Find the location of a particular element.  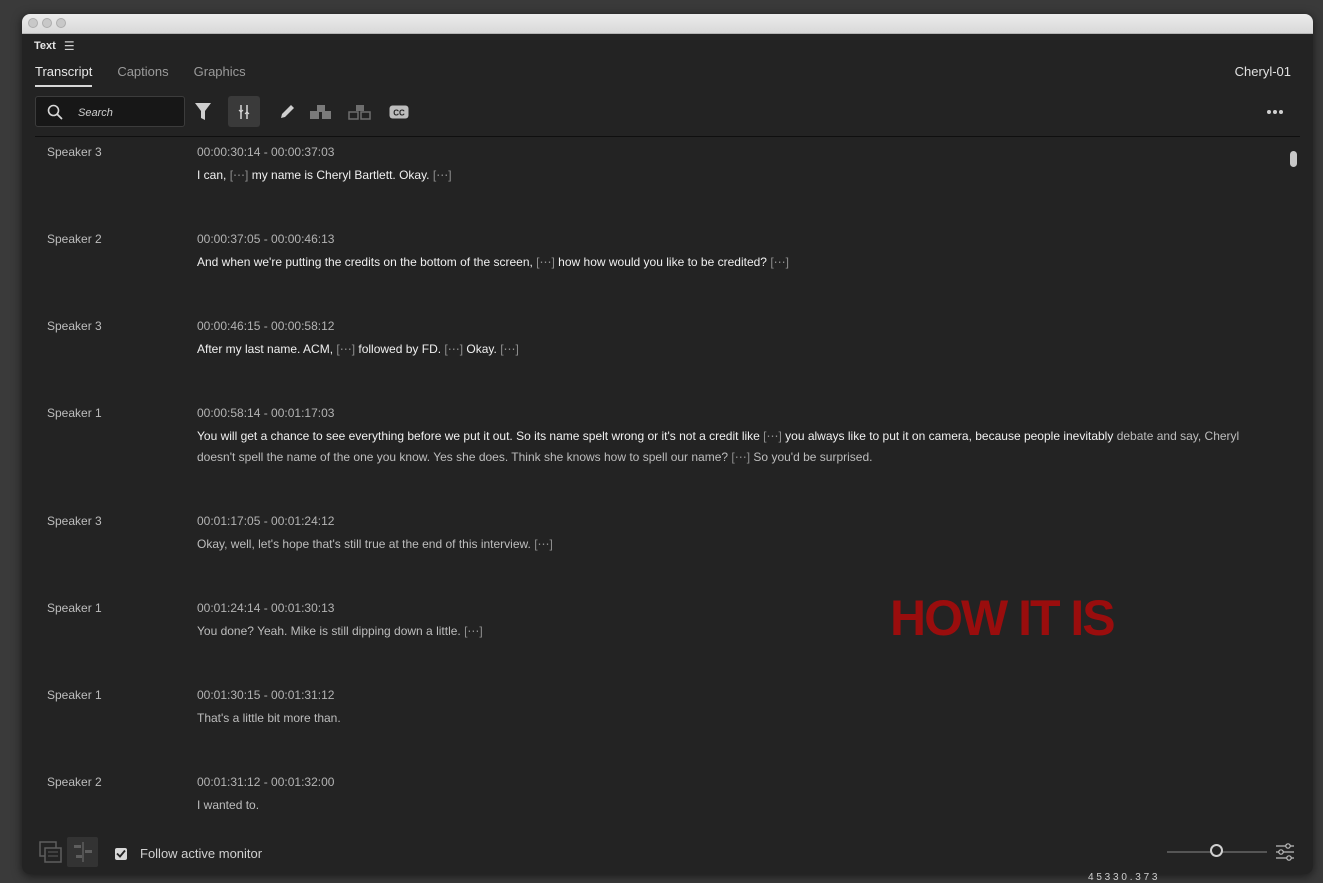

filter-button is located at coordinates (203, 111).